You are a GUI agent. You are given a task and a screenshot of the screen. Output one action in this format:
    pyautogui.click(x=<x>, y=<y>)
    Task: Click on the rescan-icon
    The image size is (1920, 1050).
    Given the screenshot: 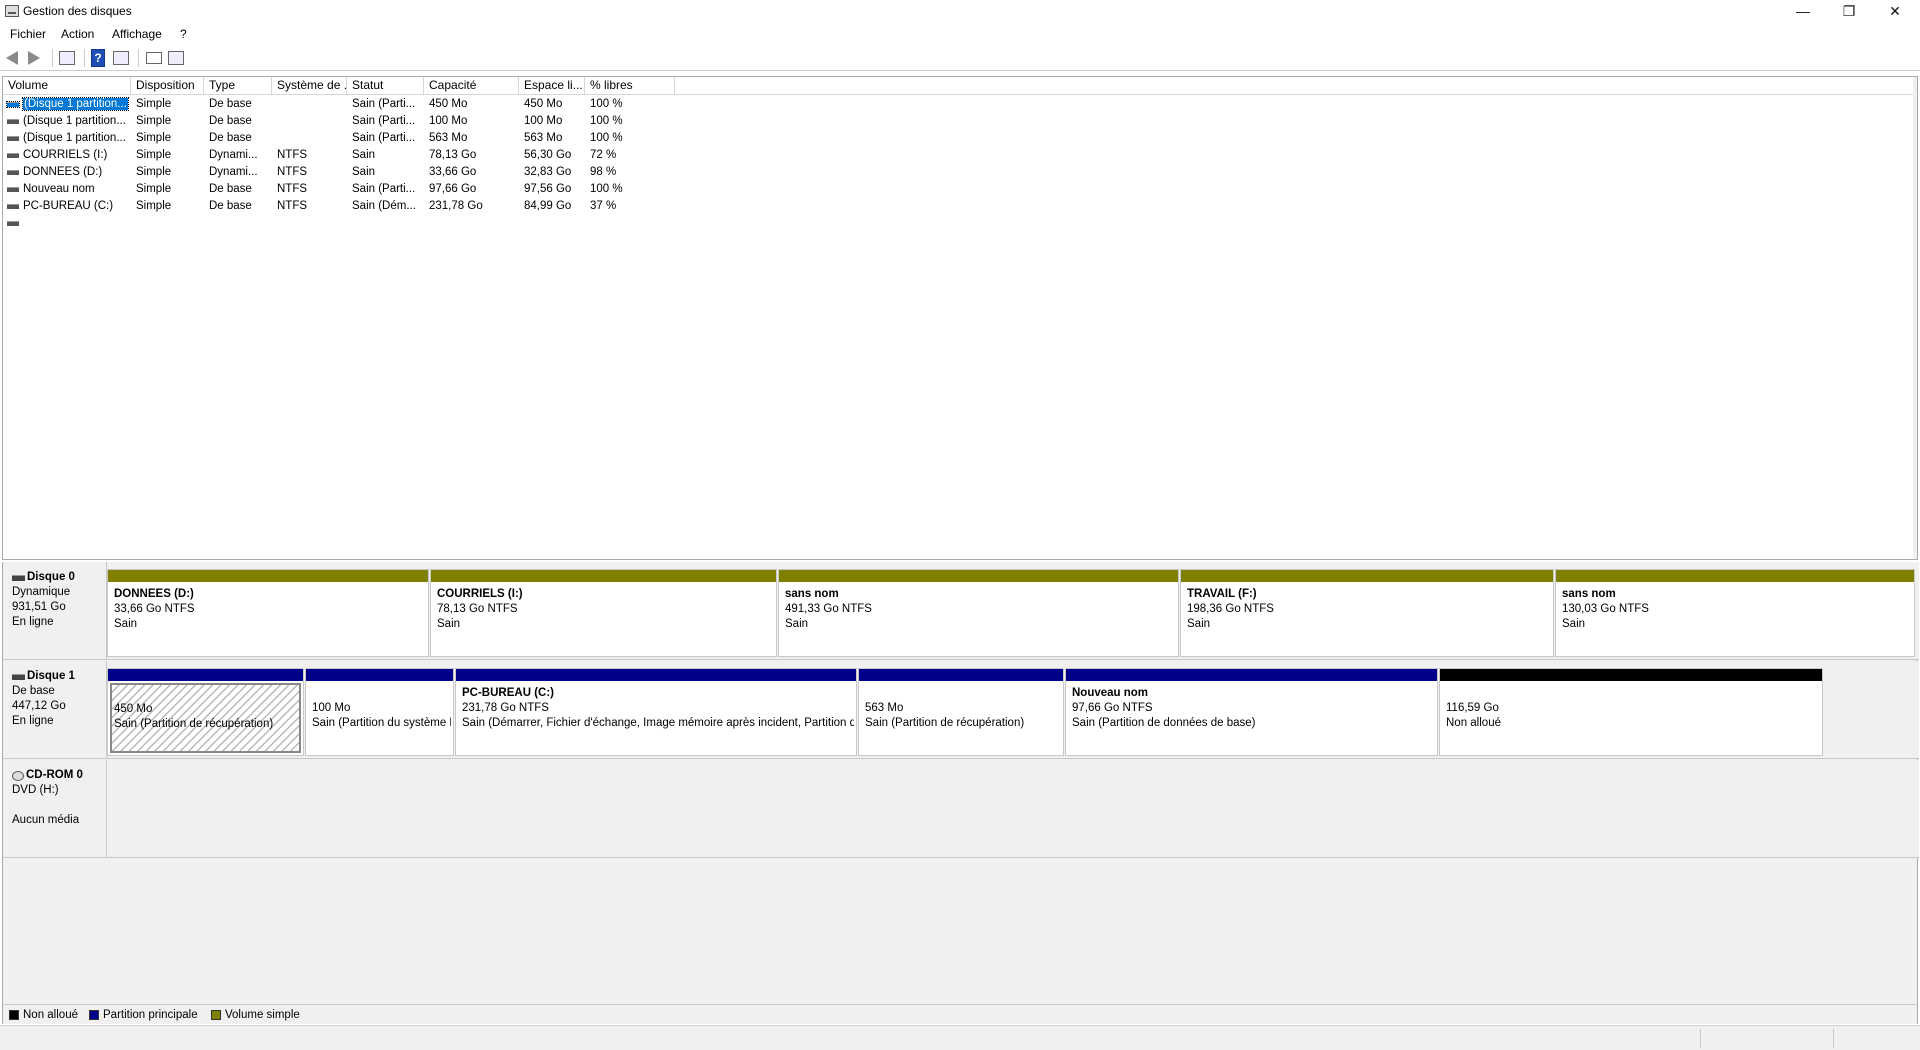 What is the action you would take?
    pyautogui.click(x=154, y=58)
    